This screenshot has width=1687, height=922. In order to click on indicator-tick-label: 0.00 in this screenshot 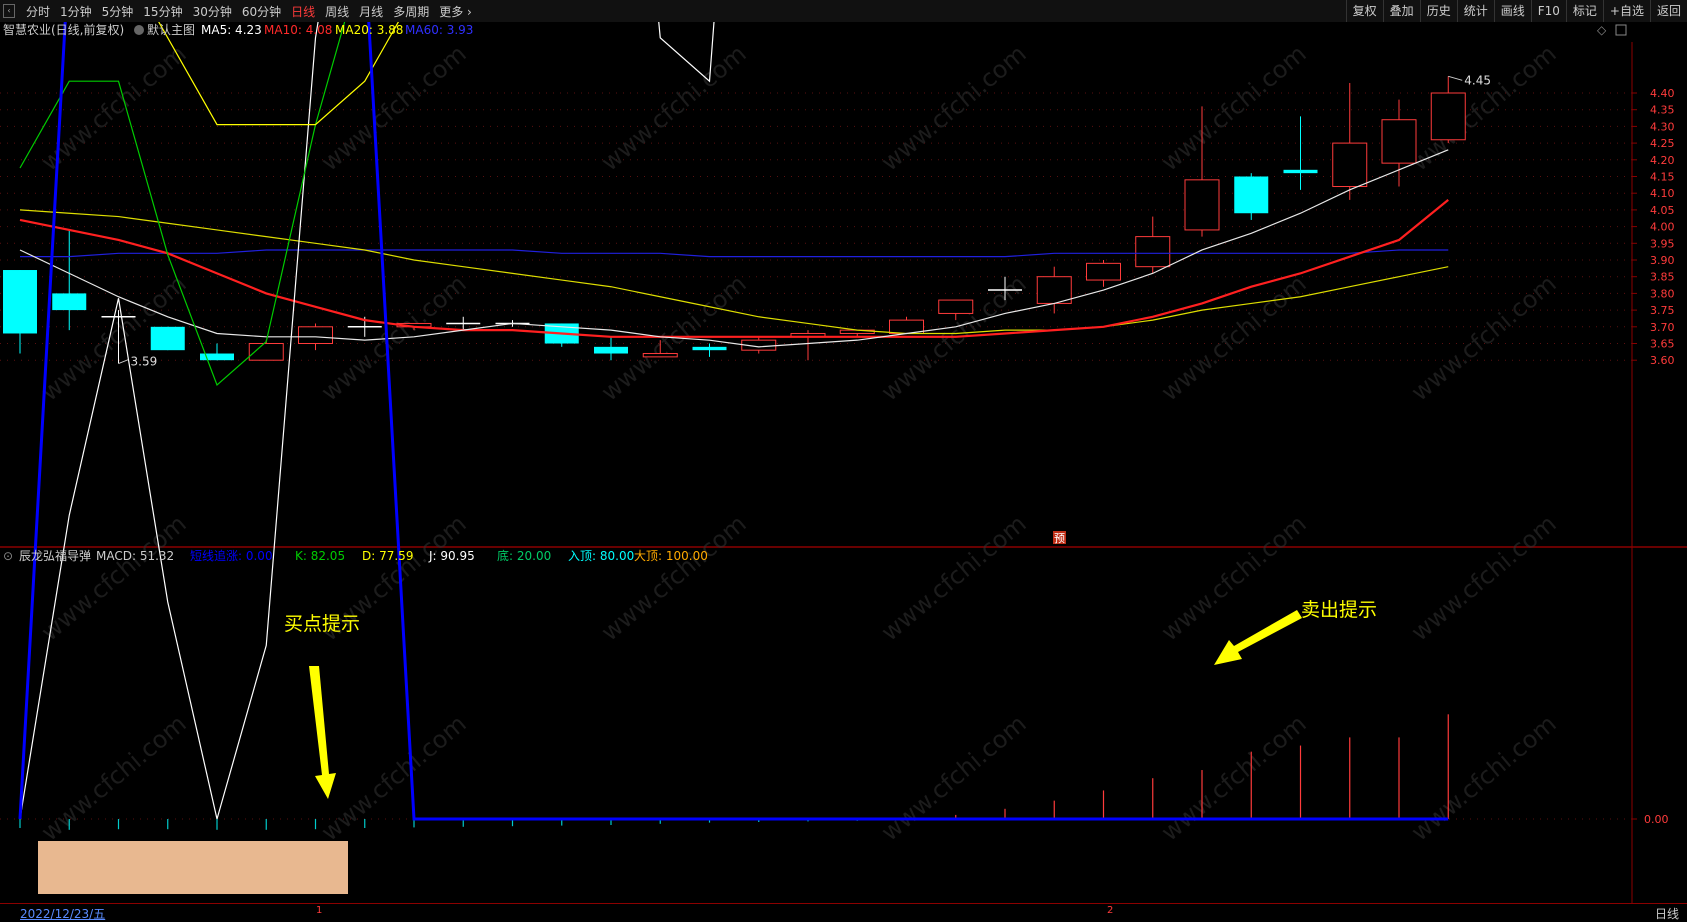, I will do `click(1656, 819)`.